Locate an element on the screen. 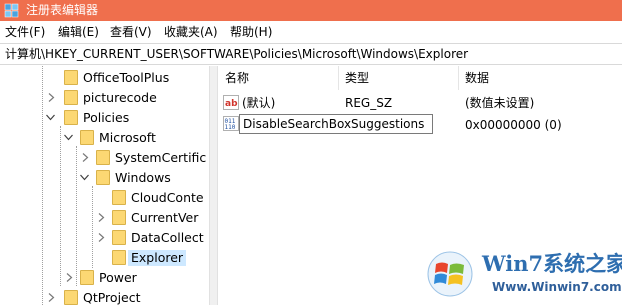  tree-item-explorer: Explorer is located at coordinates (104, 258).